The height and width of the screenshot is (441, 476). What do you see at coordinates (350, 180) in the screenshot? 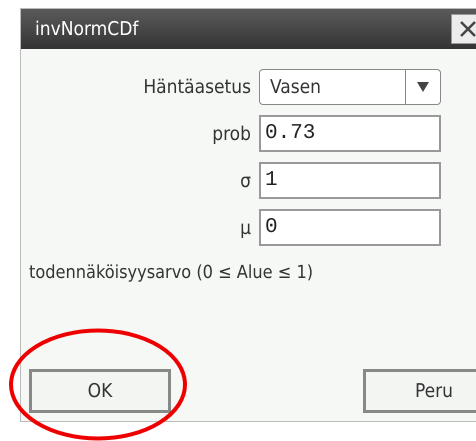
I see `input-field: 1` at bounding box center [350, 180].